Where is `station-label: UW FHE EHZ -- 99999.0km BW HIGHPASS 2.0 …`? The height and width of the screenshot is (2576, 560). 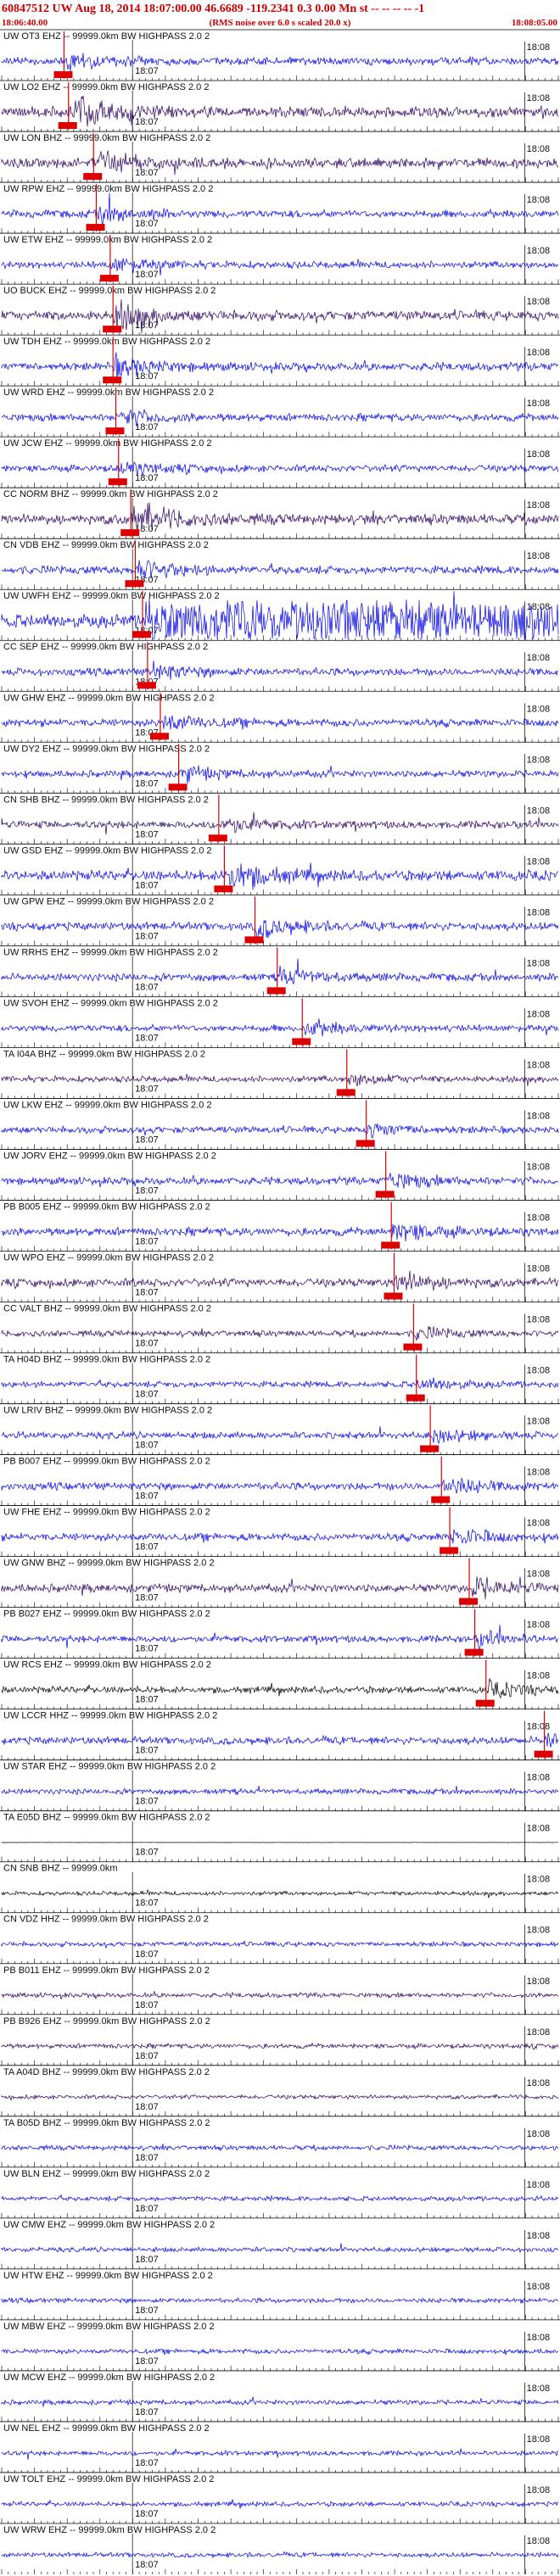 station-label: UW FHE EHZ -- 99999.0km BW HIGHPASS 2.0 … is located at coordinates (107, 1513).